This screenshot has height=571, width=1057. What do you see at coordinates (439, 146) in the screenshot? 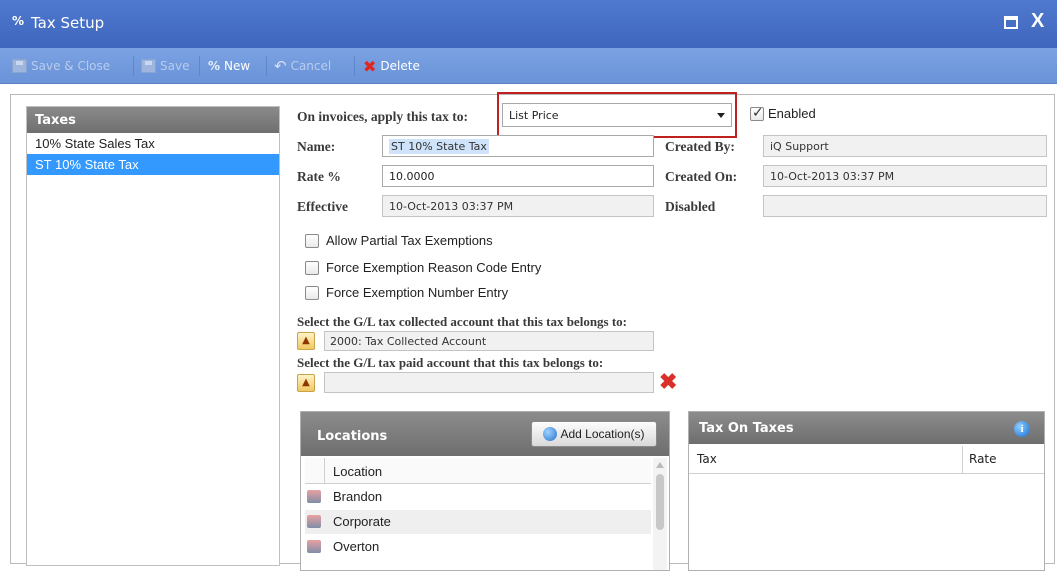
I see `name-value: ST 10% State Tax` at bounding box center [439, 146].